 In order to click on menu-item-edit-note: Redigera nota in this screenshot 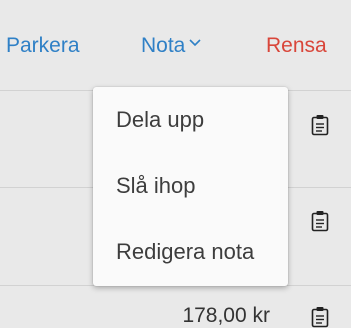, I will do `click(185, 252)`.